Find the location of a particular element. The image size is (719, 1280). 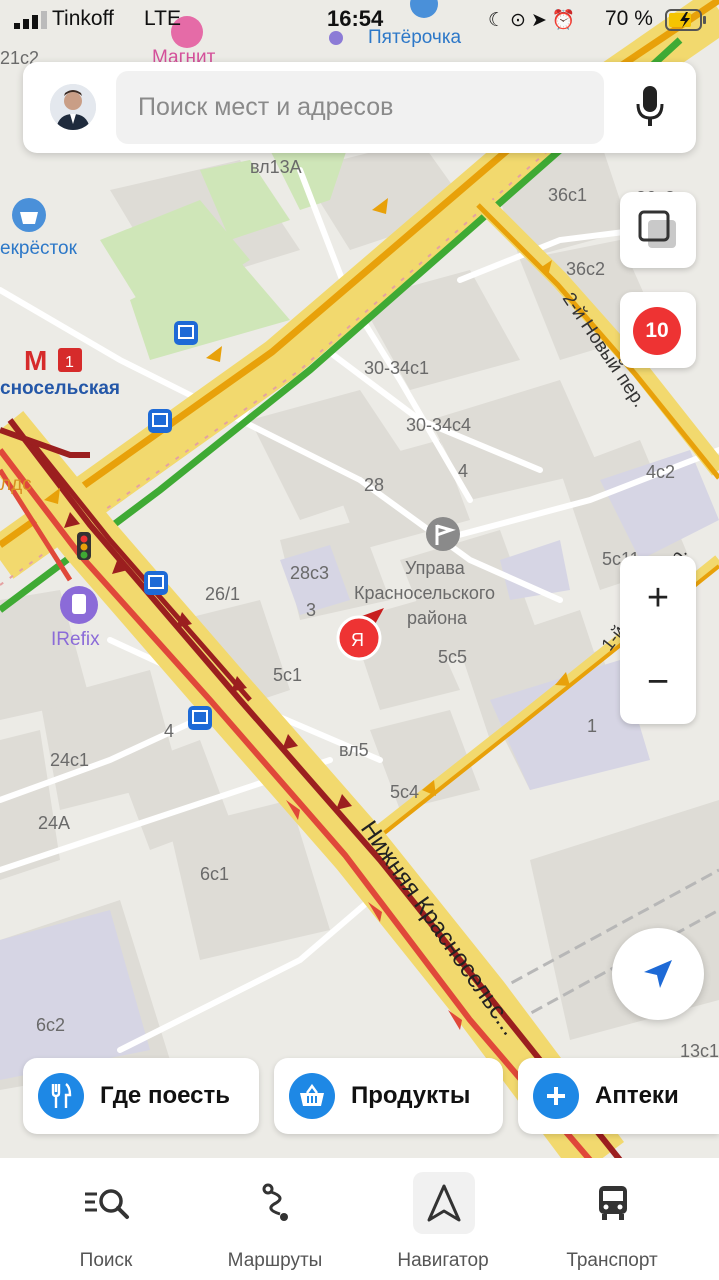

tab-transport: Транспорт is located at coordinates (612, 1219).